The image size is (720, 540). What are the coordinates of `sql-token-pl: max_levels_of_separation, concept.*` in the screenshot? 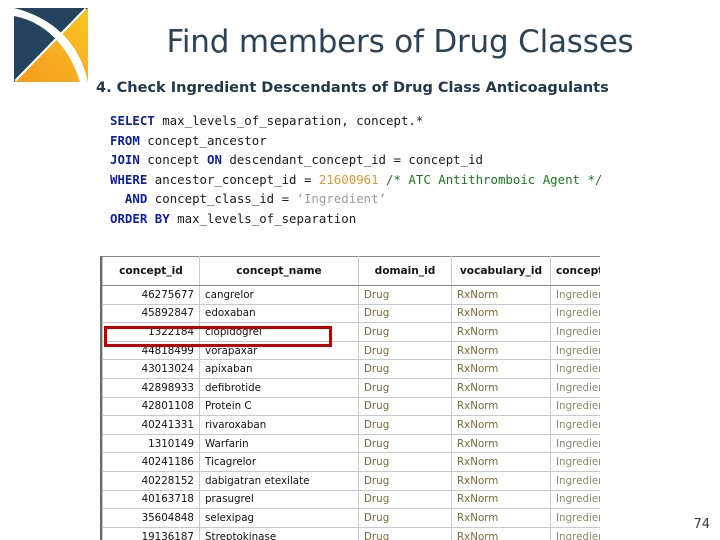 It's located at (289, 120).